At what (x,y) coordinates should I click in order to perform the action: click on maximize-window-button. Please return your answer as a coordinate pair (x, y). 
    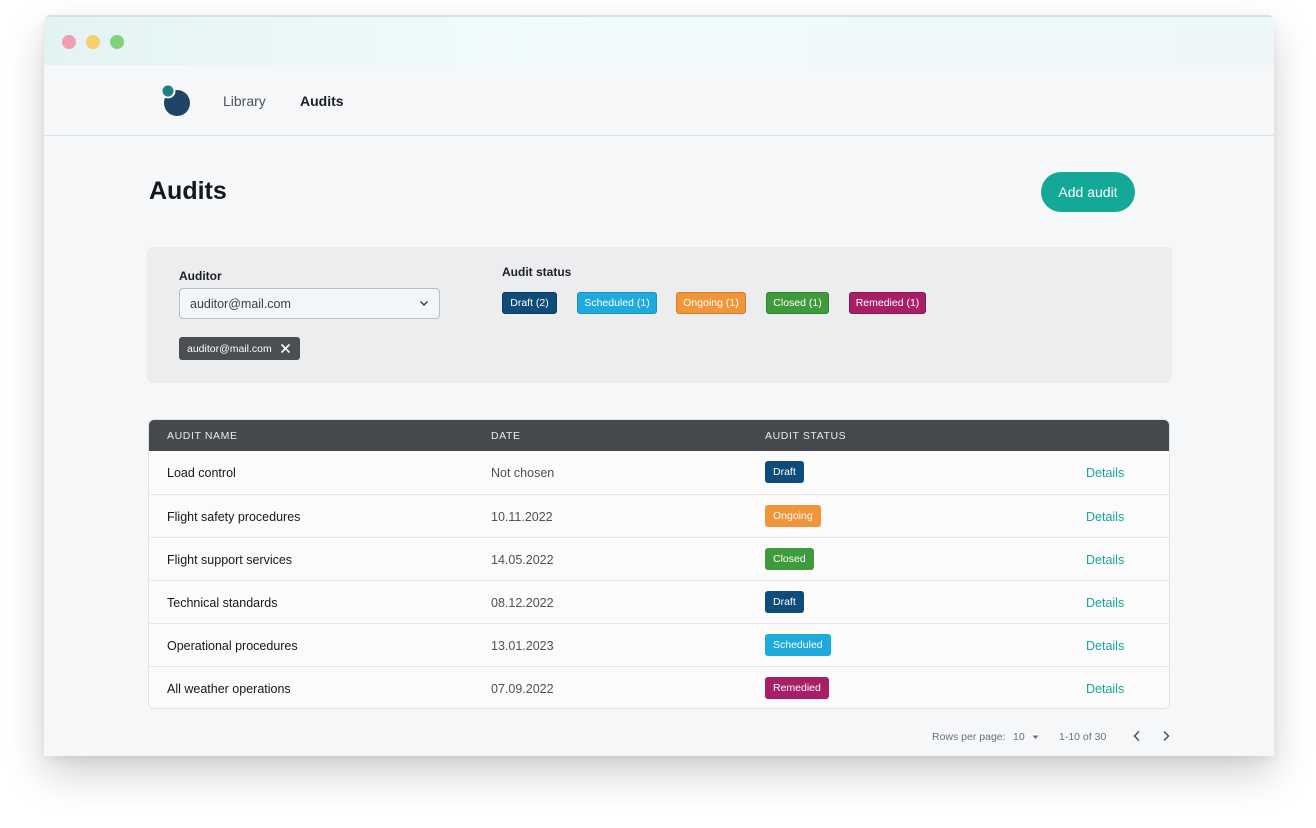
    Looking at the image, I should click on (117, 42).